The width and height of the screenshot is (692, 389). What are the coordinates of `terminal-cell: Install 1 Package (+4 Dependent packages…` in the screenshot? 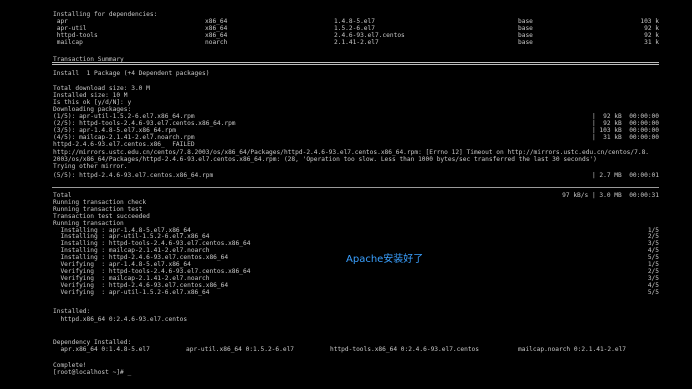 It's located at (131, 73).